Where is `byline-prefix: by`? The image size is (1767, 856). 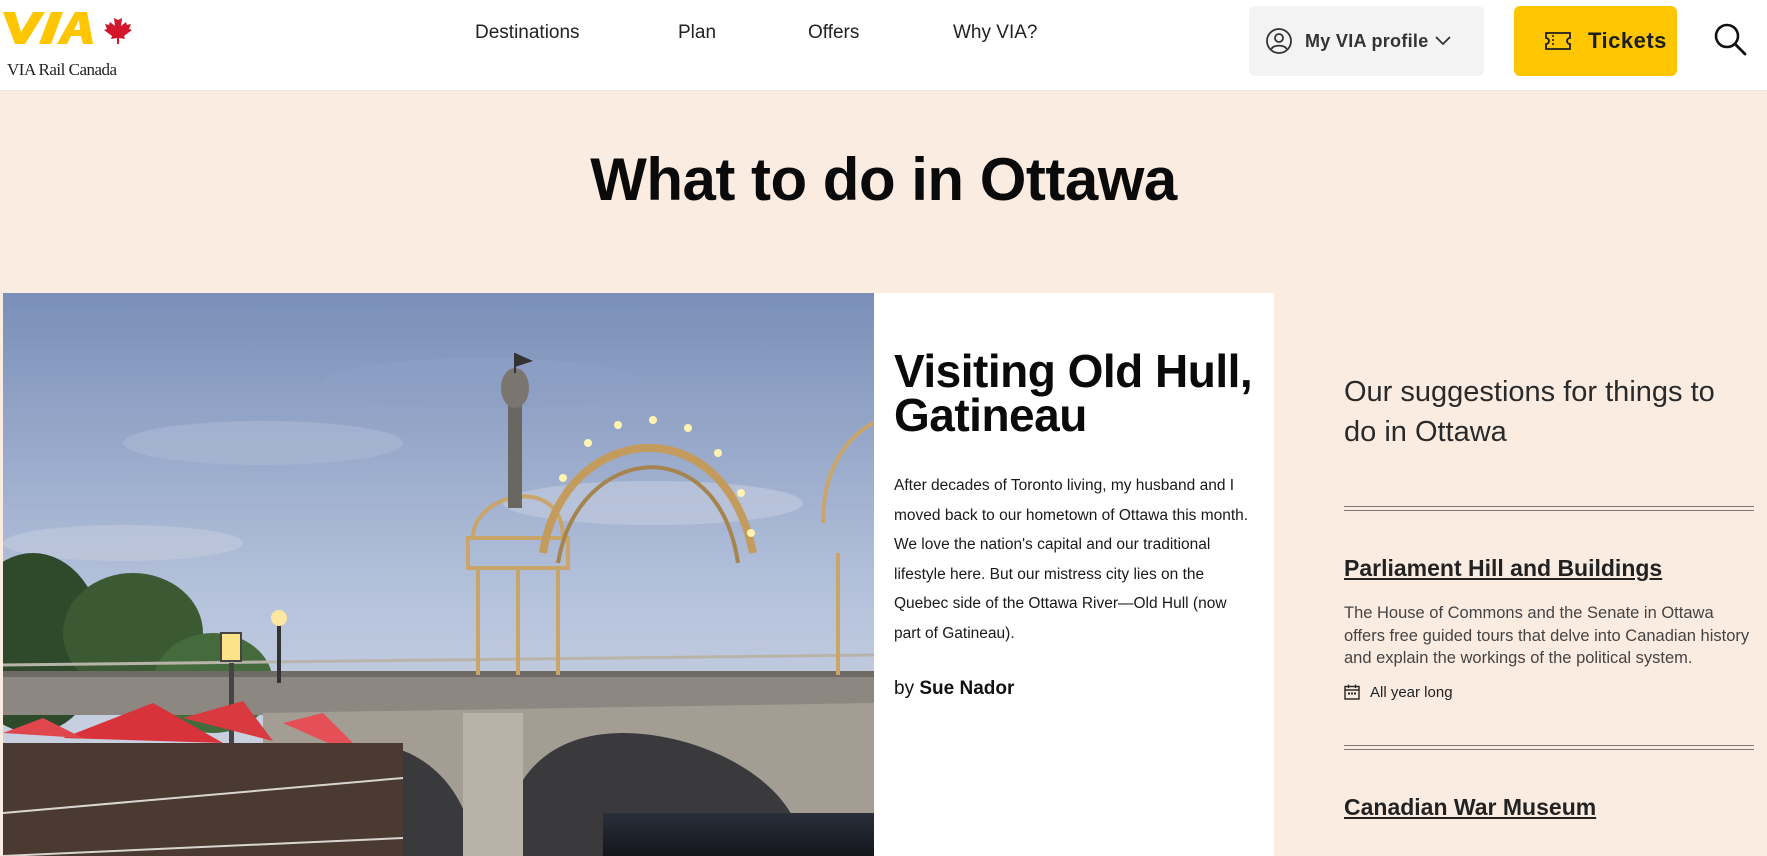
byline-prefix: by is located at coordinates (904, 688).